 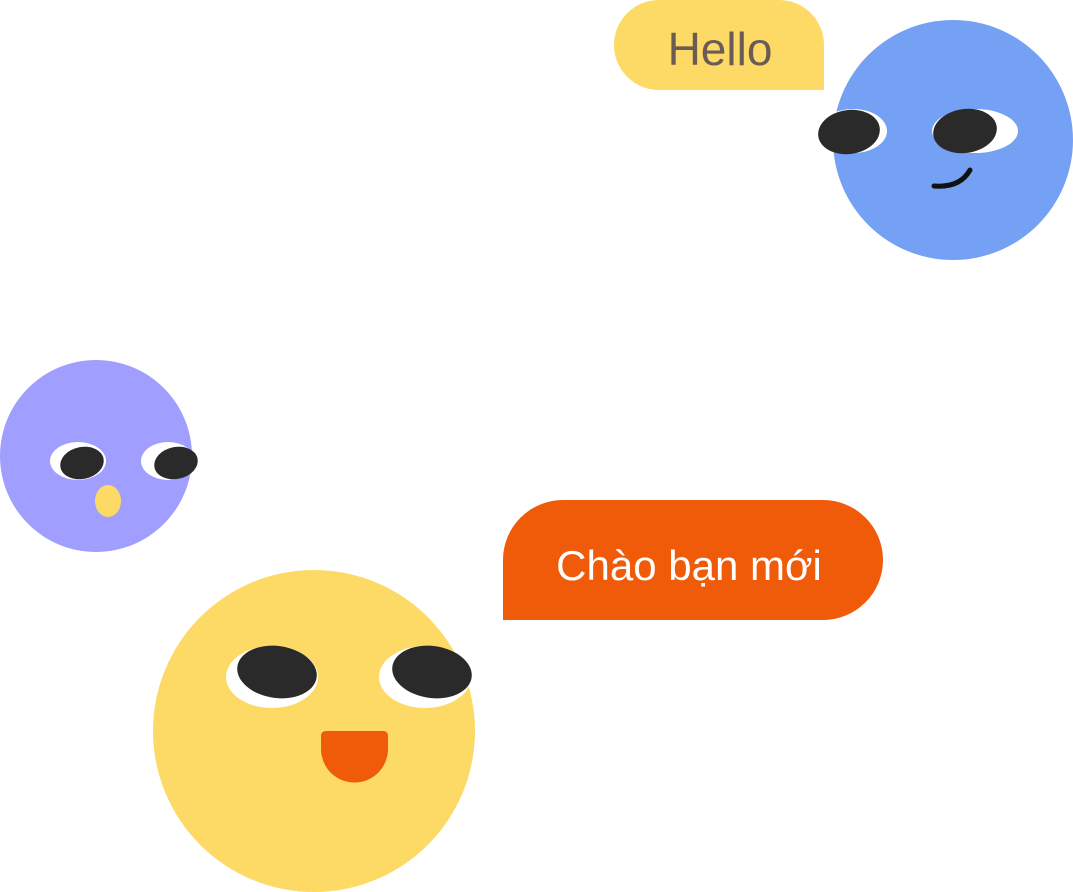 I want to click on purple-mouth, so click(x=108, y=501).